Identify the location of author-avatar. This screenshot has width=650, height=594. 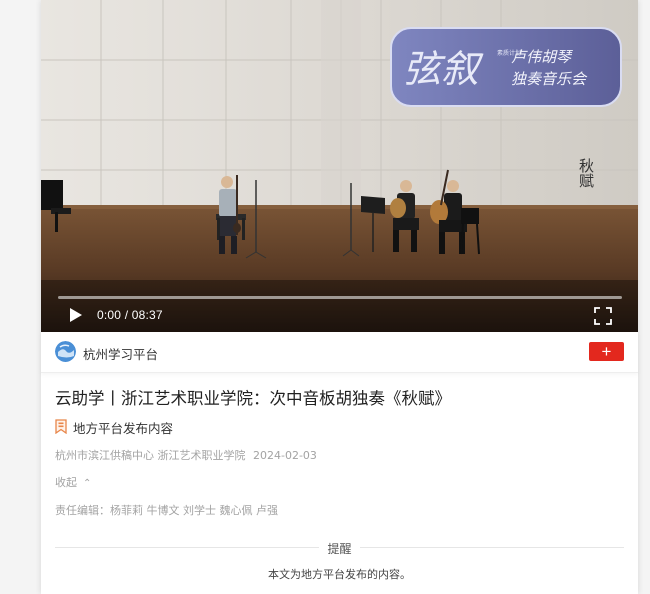
(65, 351).